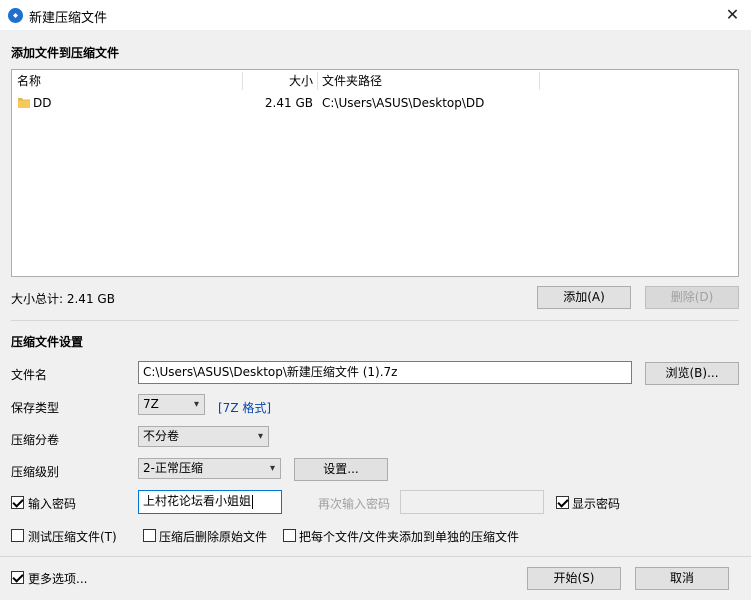 Image resolution: width=751 pixels, height=600 pixels. I want to click on save-type-select: 7Z ▾, so click(171, 404).